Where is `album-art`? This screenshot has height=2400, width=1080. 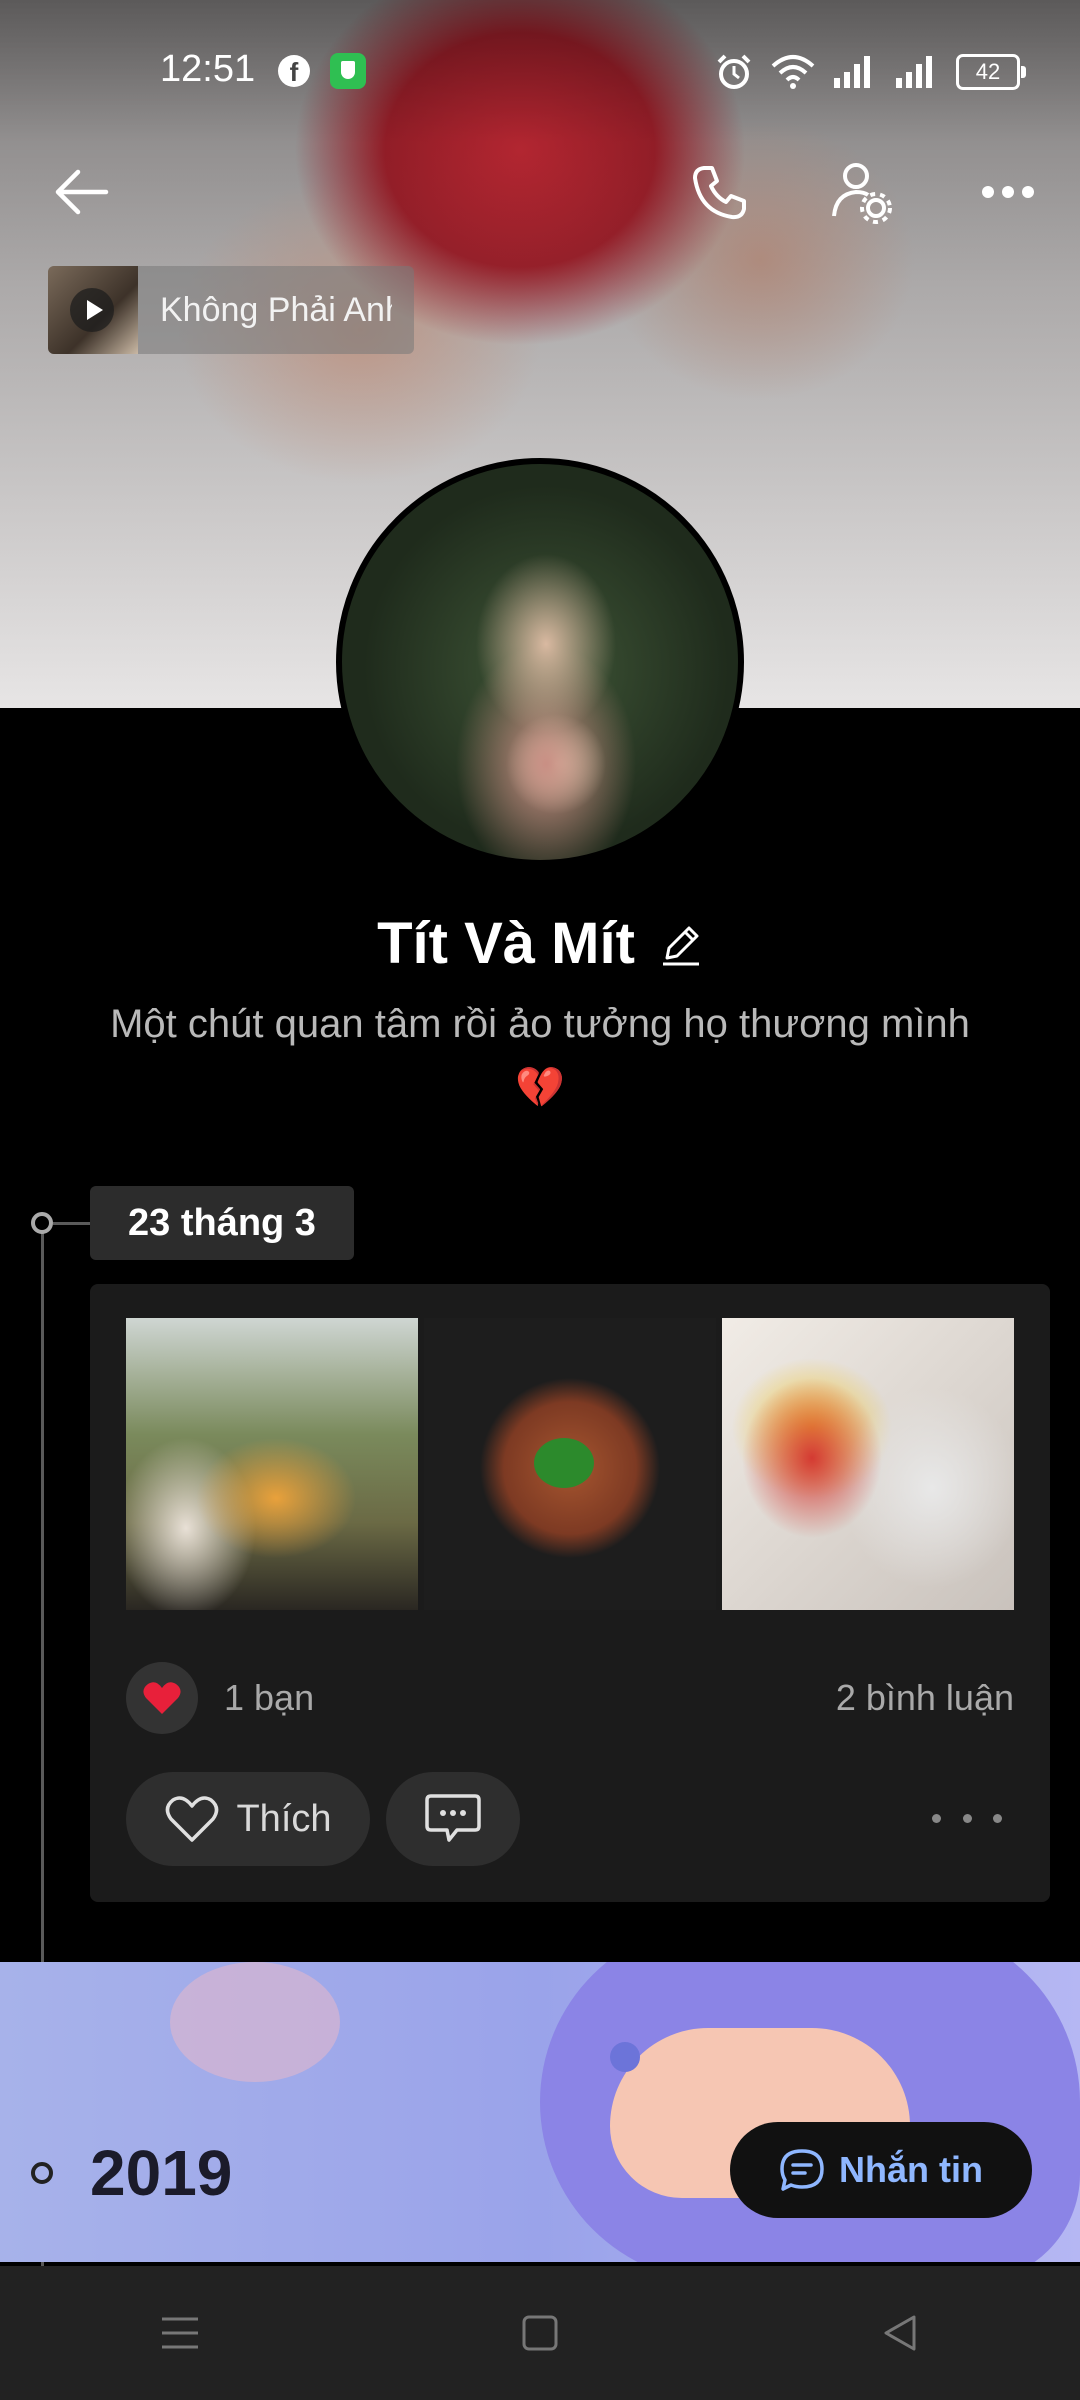
album-art is located at coordinates (93, 310).